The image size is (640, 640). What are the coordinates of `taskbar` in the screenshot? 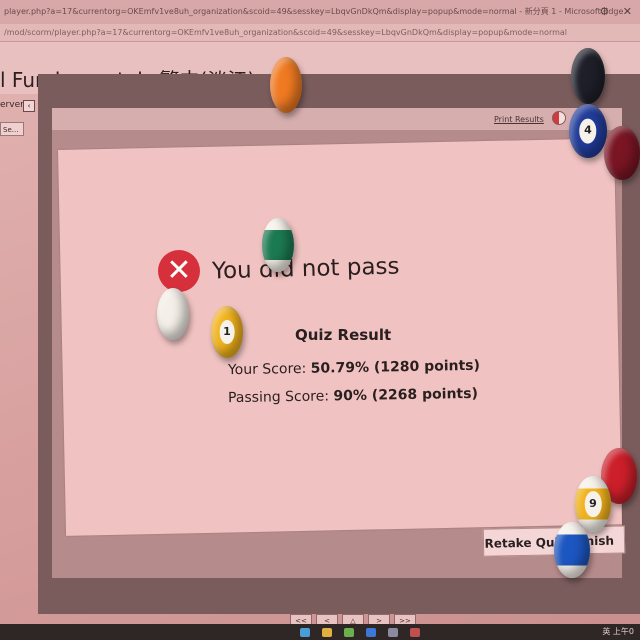 It's located at (320, 632).